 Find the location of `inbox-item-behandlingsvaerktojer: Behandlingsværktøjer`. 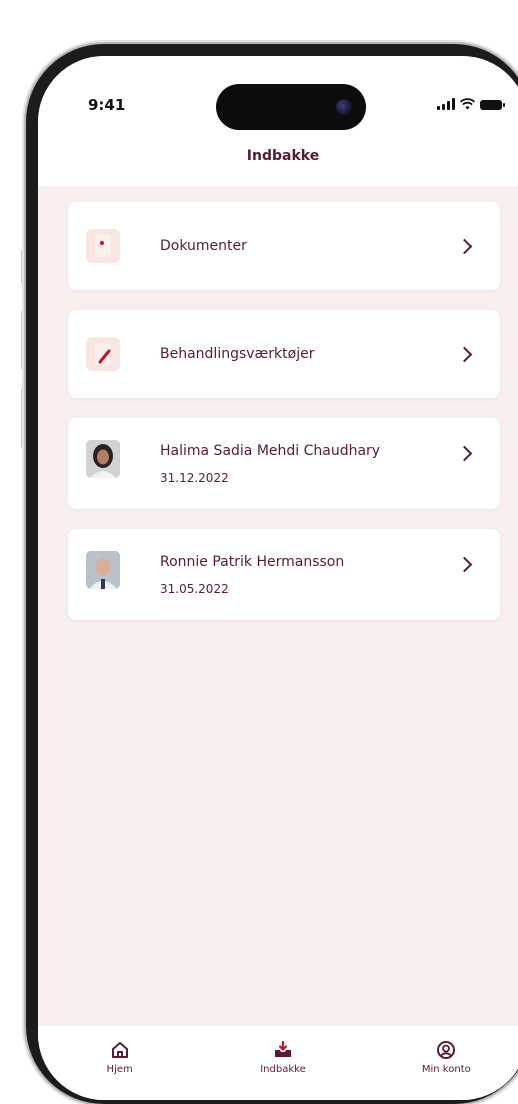

inbox-item-behandlingsvaerktojer: Behandlingsværktøjer is located at coordinates (284, 354).